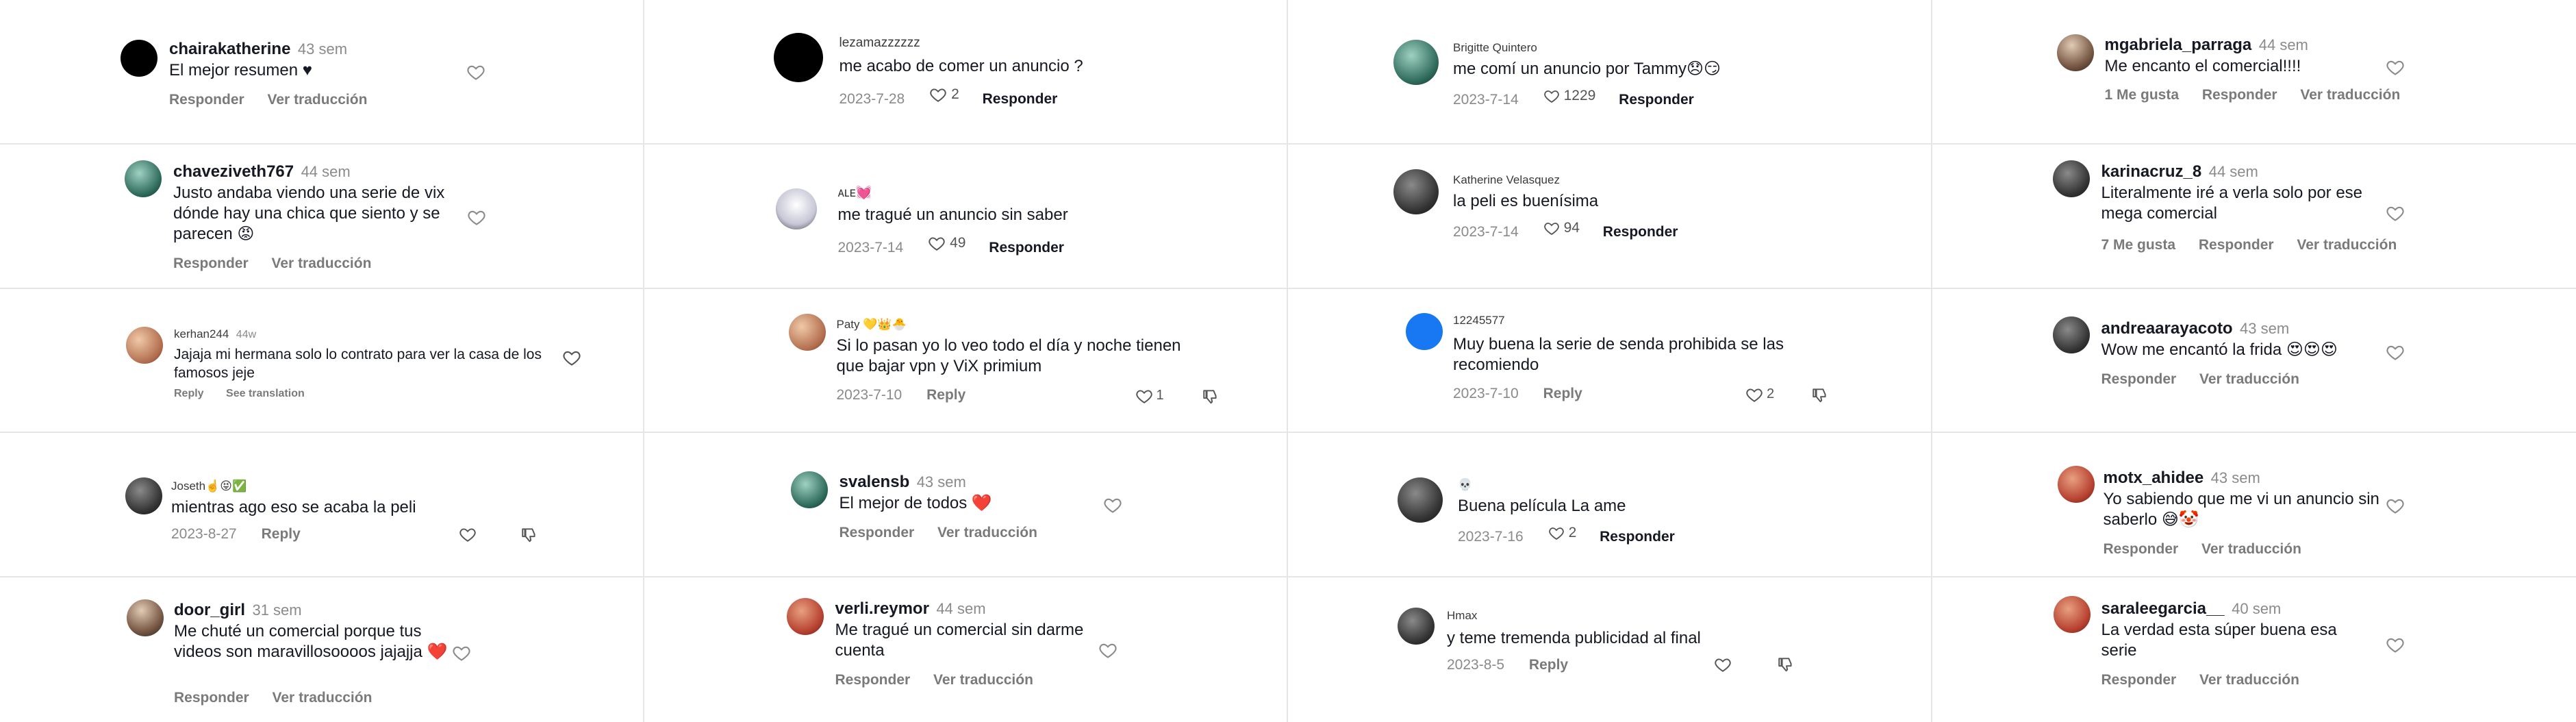 This screenshot has width=2576, height=722. What do you see at coordinates (955, 94) in the screenshot?
I see `like-count: 2` at bounding box center [955, 94].